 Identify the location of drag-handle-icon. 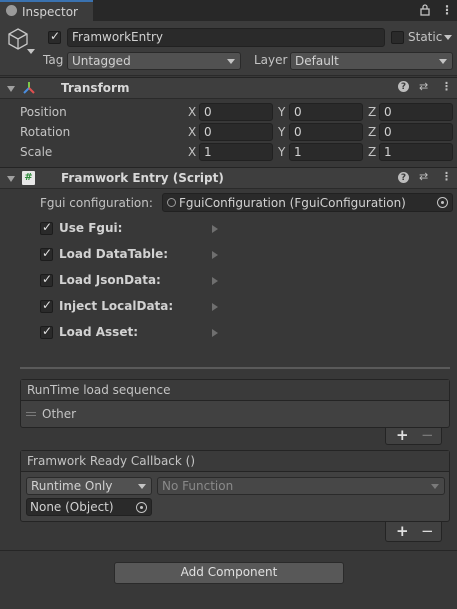
(31, 414).